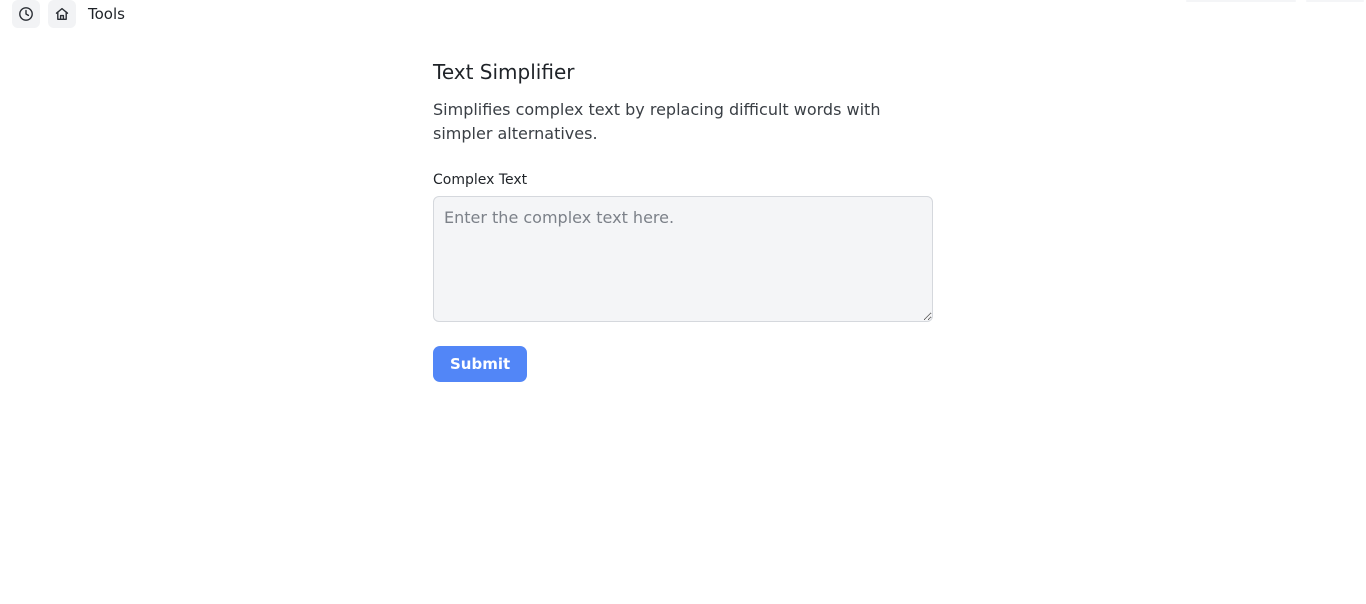  What do you see at coordinates (106, 14) in the screenshot?
I see `tools-link: Tools` at bounding box center [106, 14].